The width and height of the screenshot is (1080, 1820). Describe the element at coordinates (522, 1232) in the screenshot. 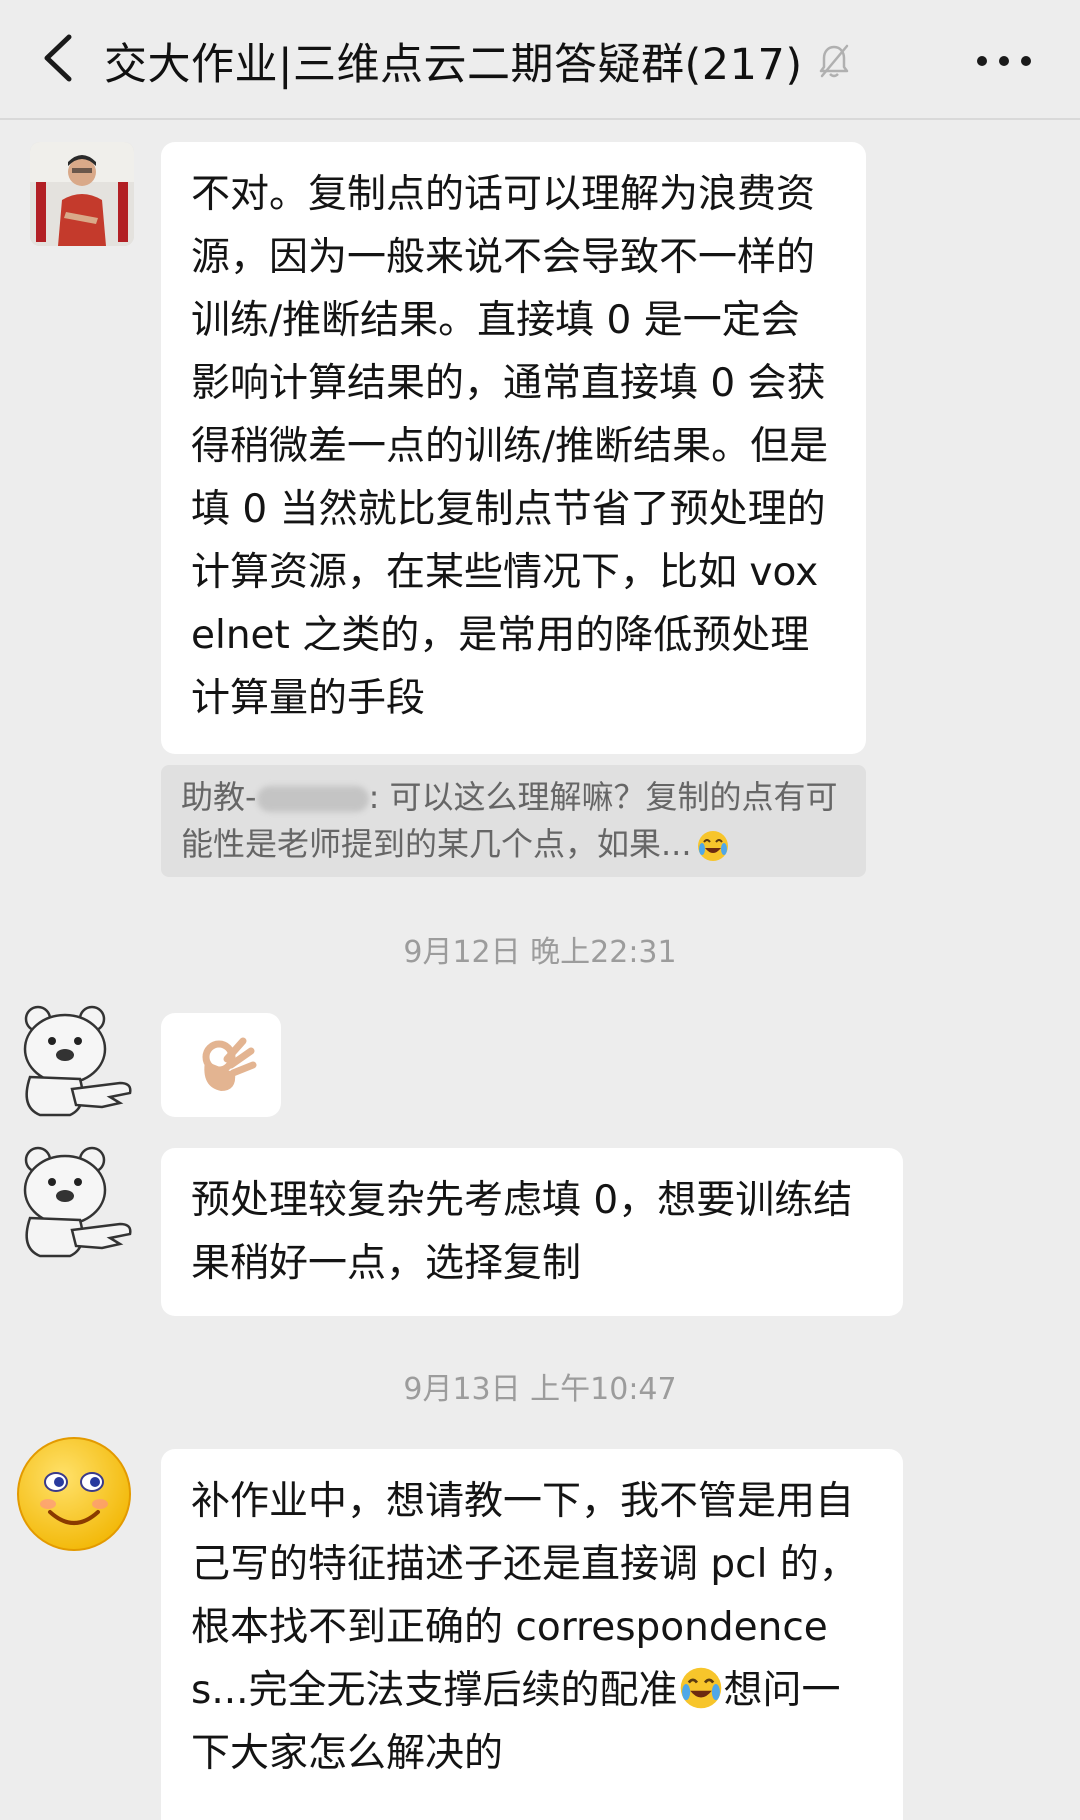

I see `message-text: 预处理较复杂先考虑填 0，想要训练结果稍好一点，选择复制` at that location.